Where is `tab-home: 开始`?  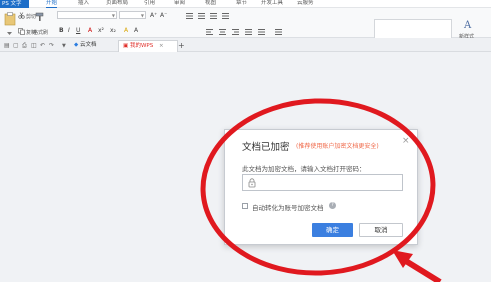 tab-home: 开始 is located at coordinates (52, 4).